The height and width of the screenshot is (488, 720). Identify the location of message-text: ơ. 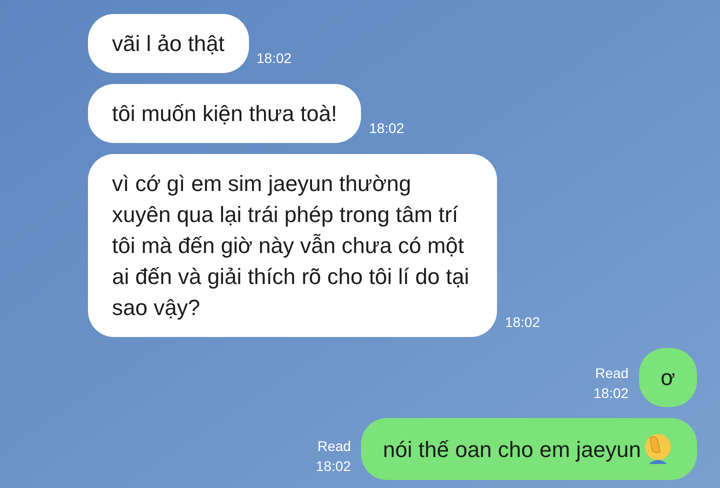
(667, 378).